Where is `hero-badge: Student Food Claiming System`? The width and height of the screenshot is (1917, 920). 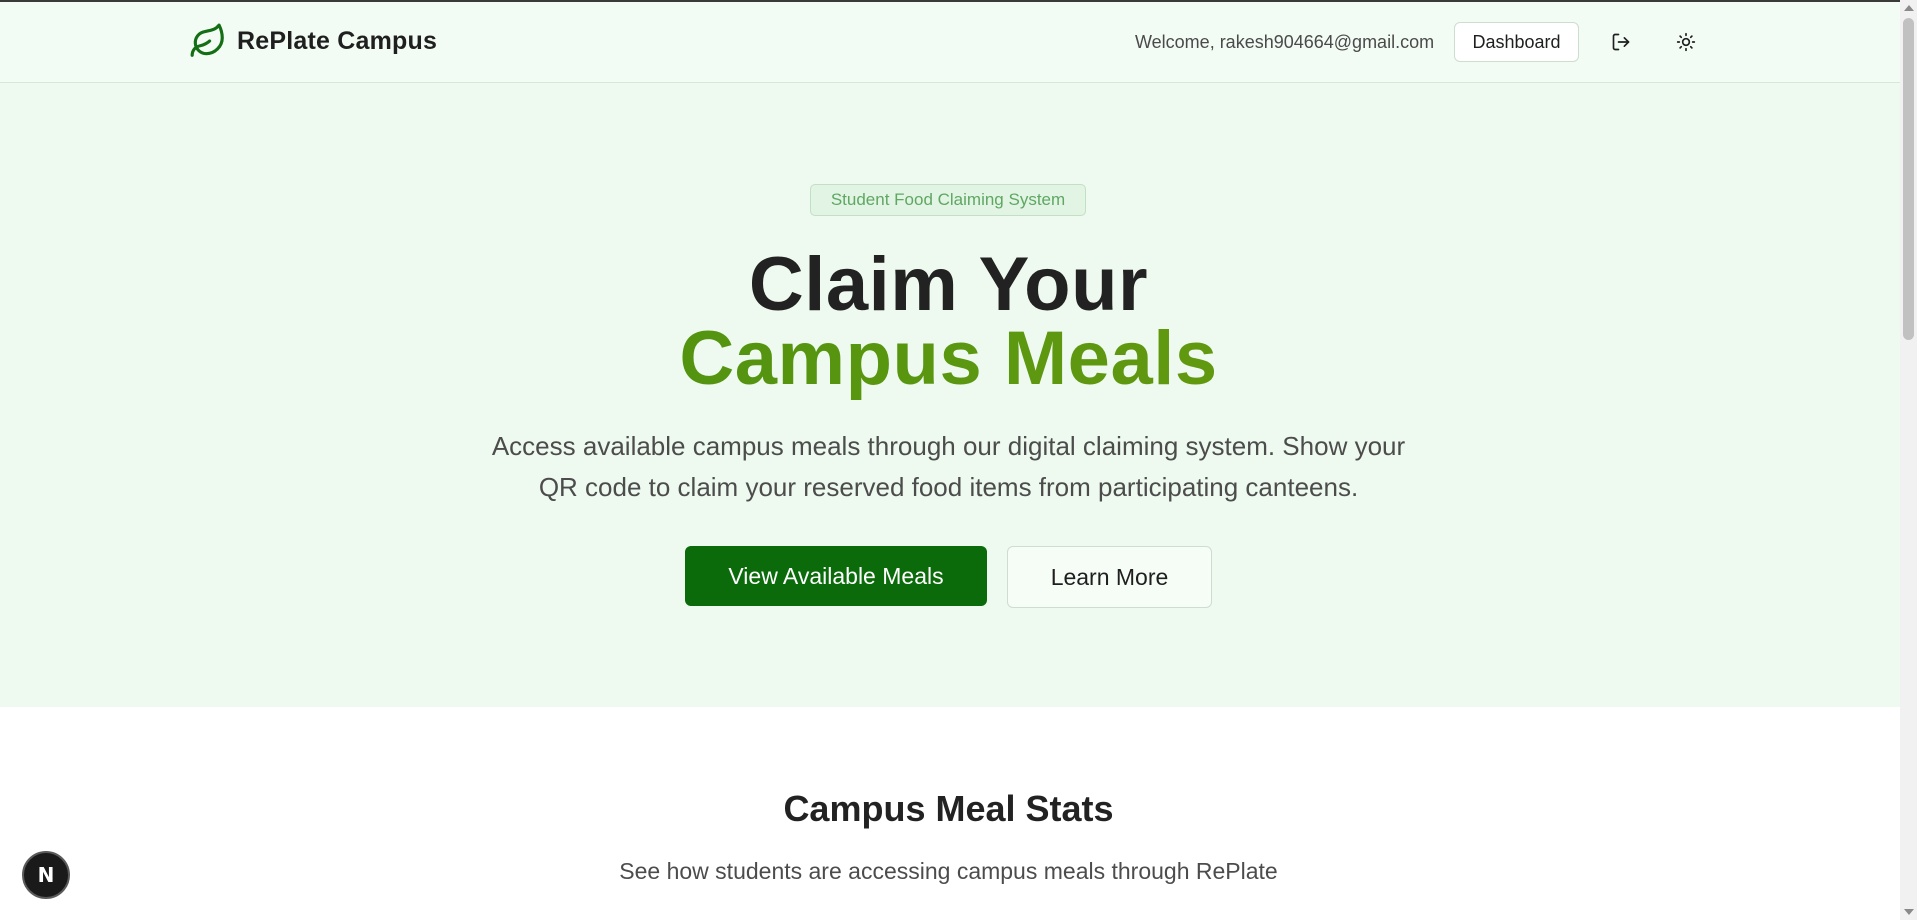
hero-badge: Student Food Claiming System is located at coordinates (948, 200).